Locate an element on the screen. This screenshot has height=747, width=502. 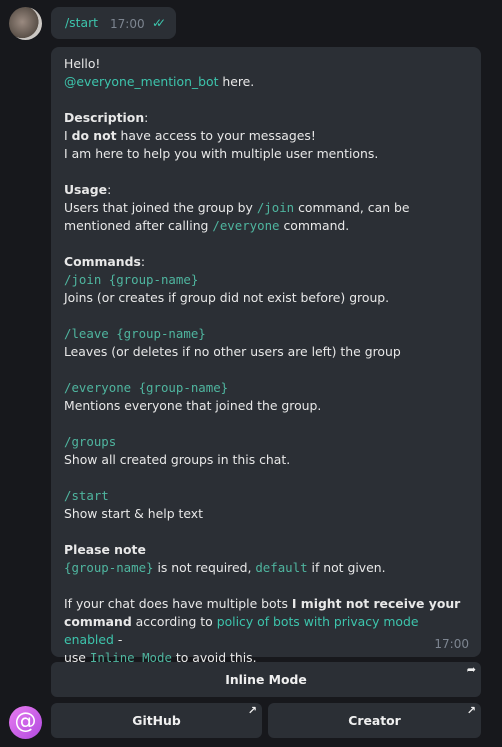
message-line: /join {group-name} is located at coordinates (266, 280).